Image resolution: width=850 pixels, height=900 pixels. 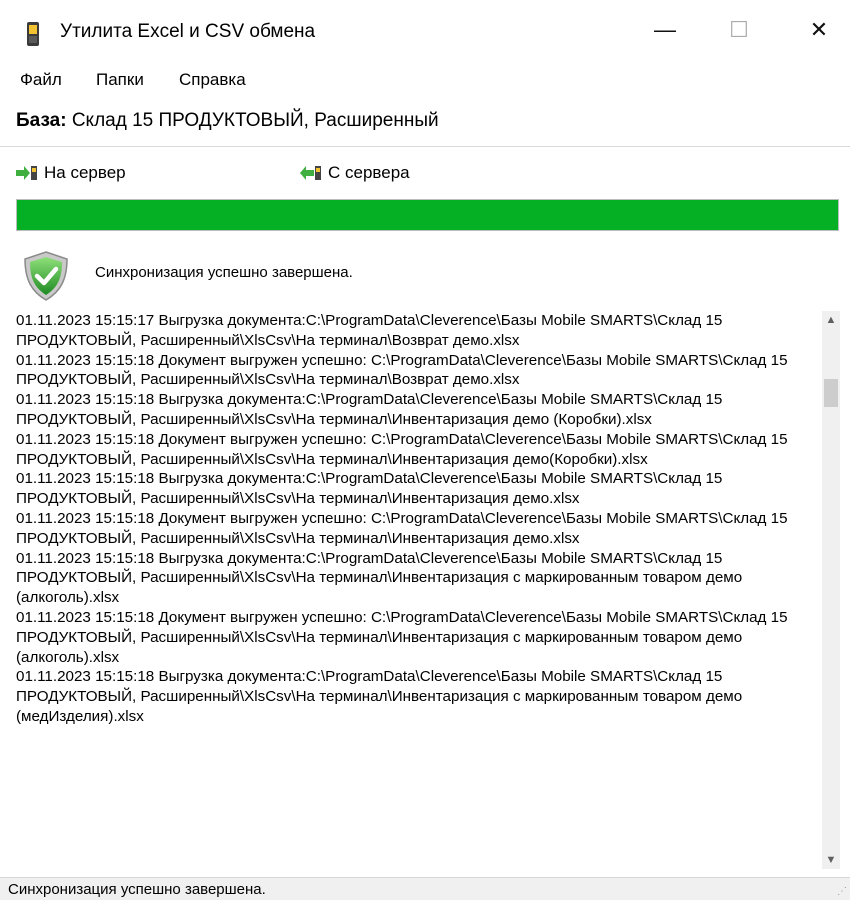 I want to click on scroll-thumb, so click(x=831, y=393).